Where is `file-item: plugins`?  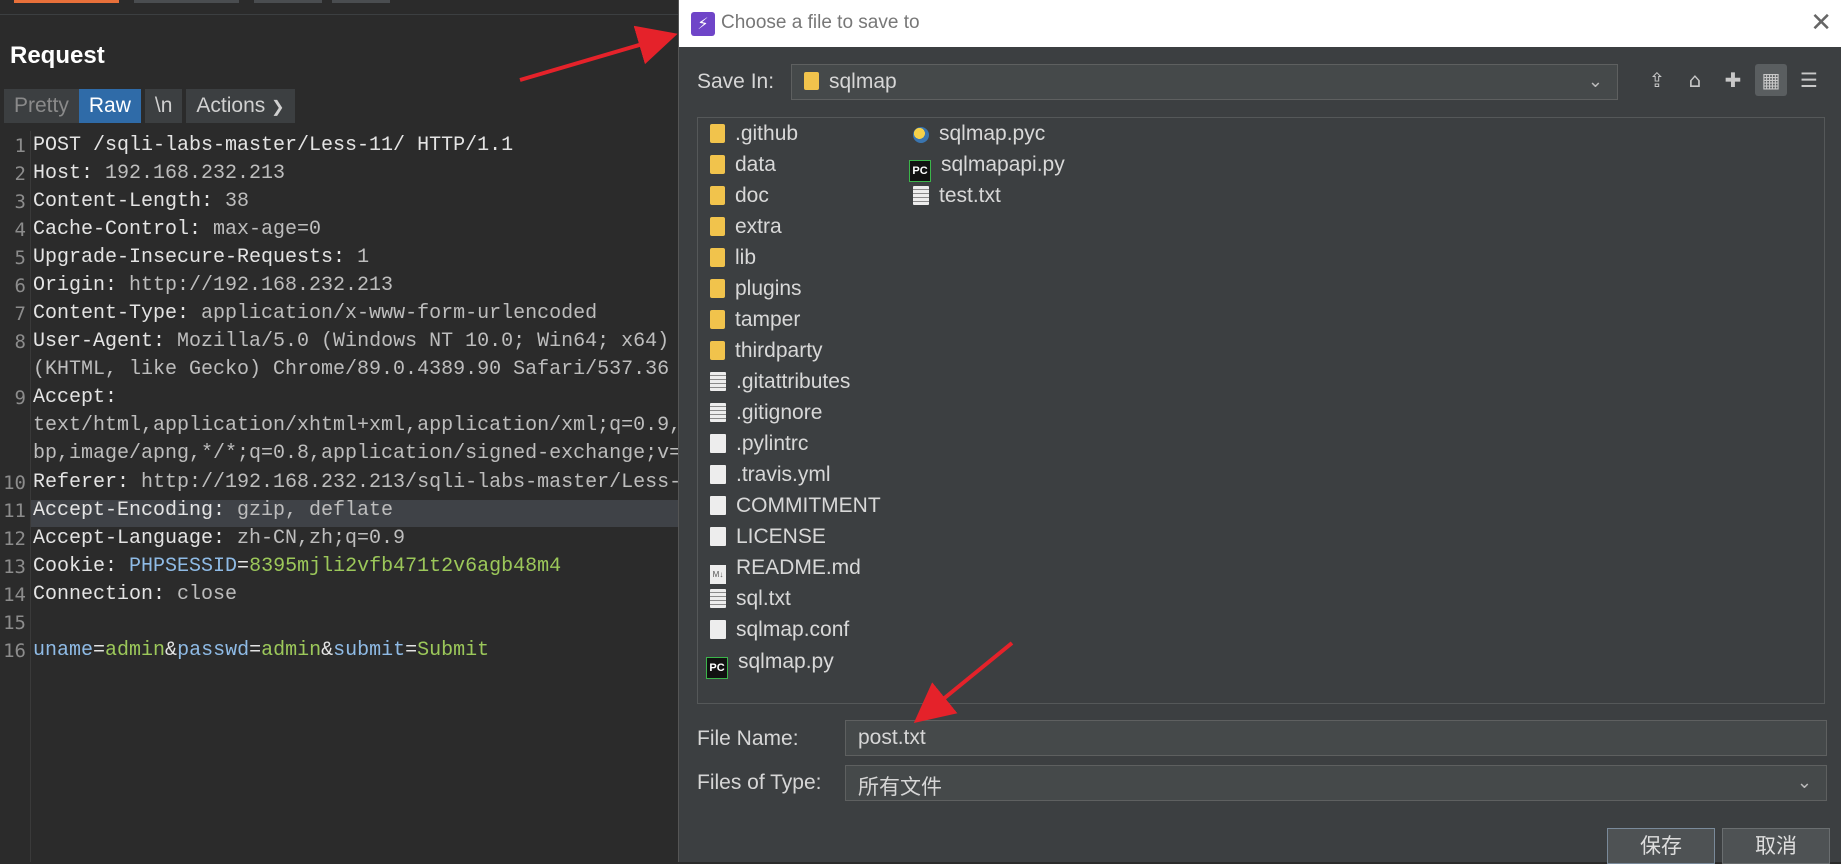
file-item: plugins is located at coordinates (756, 291).